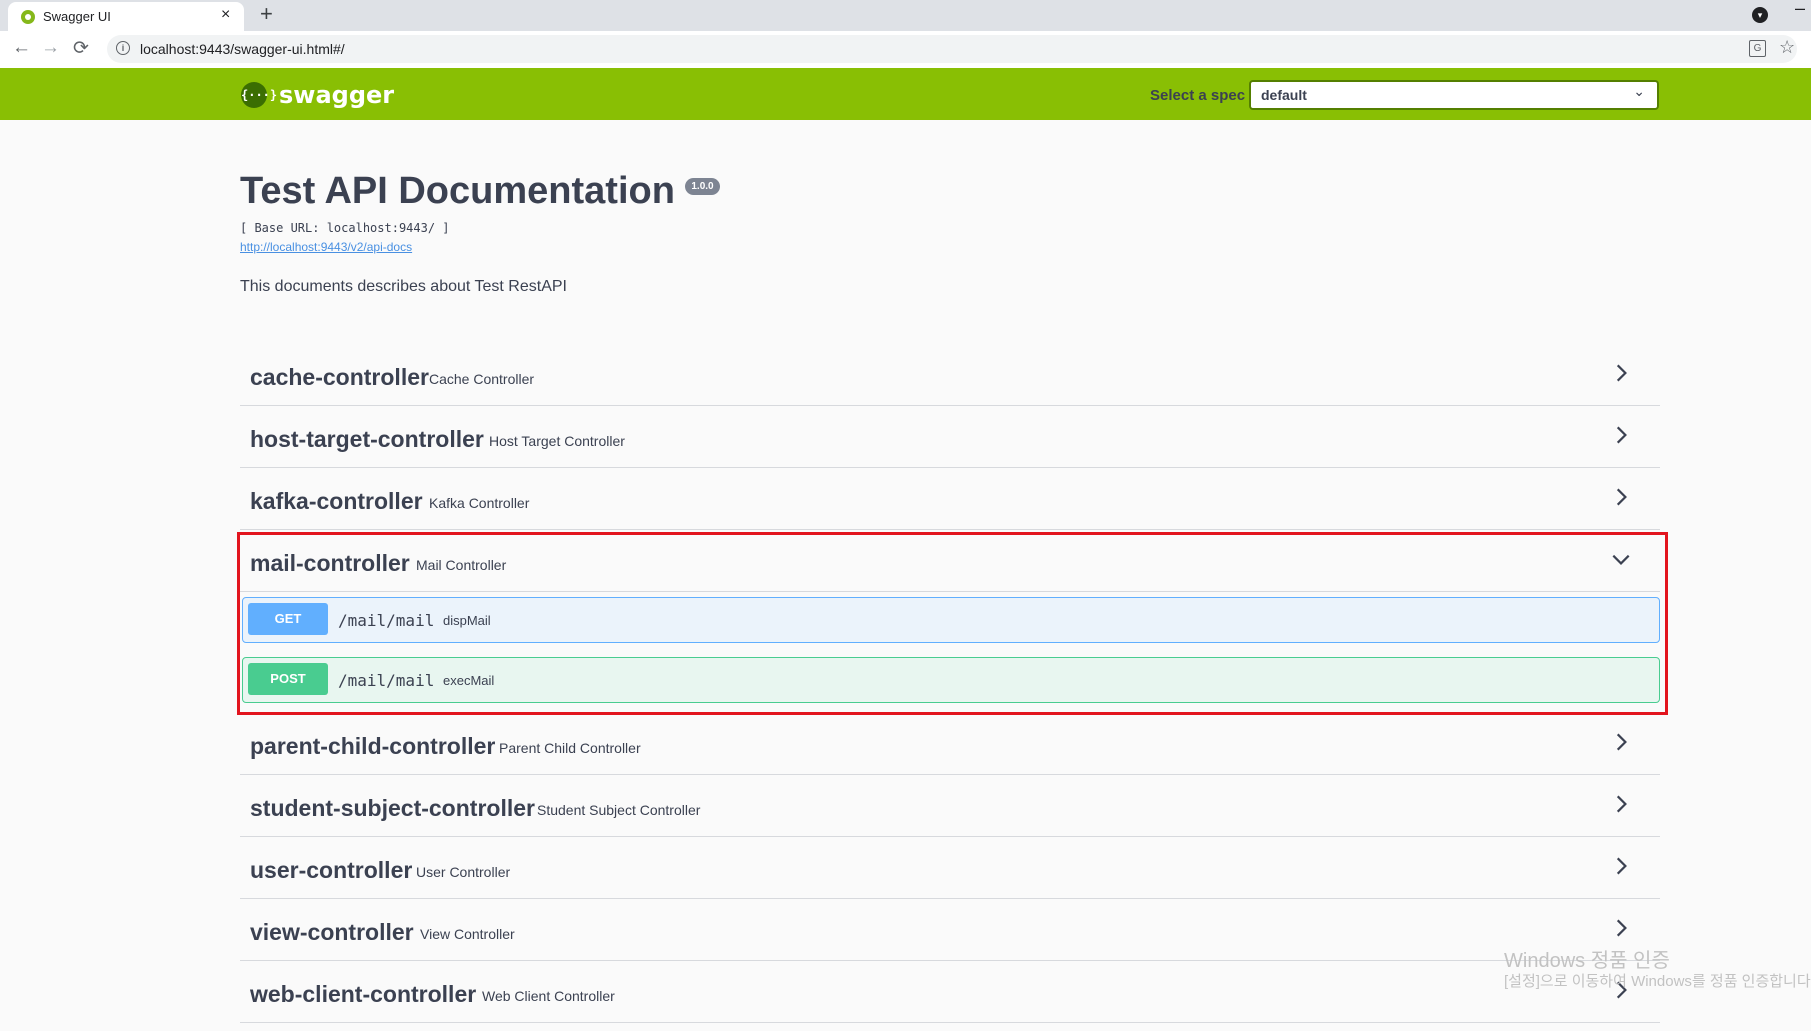 The image size is (1811, 1031). Describe the element at coordinates (326, 247) in the screenshot. I see `api-docs-link: http://localhost:9443/v2/api-docs` at that location.